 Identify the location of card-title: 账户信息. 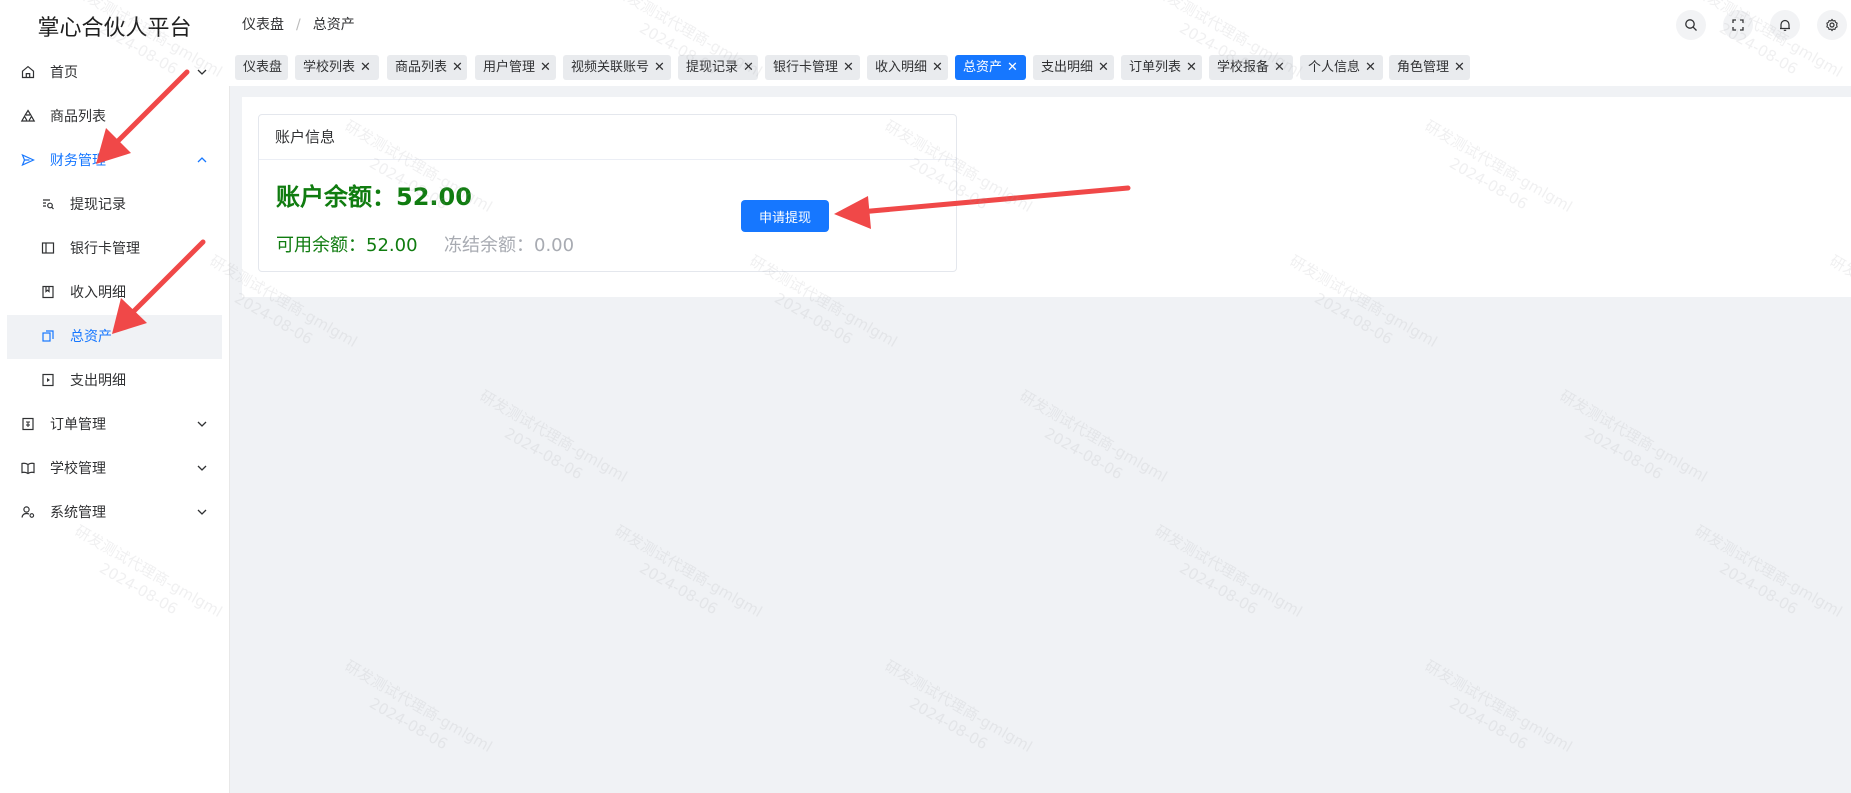
(607, 137).